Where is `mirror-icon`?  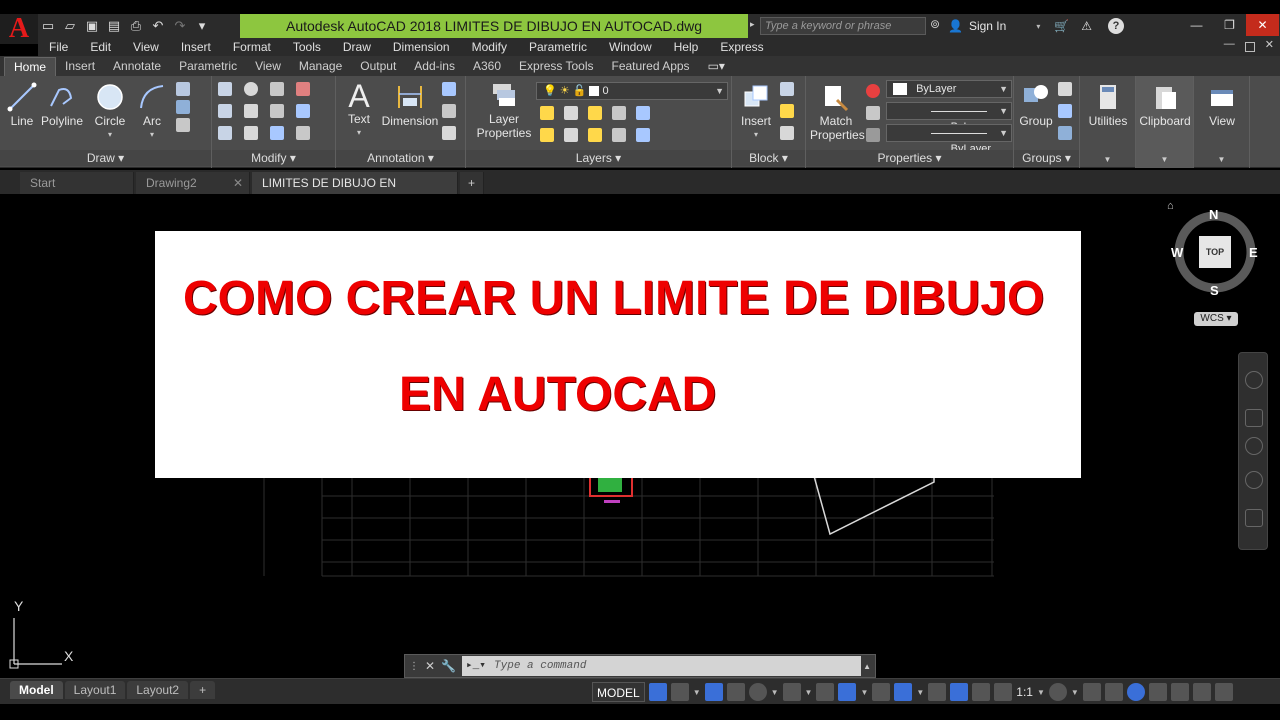
mirror-icon is located at coordinates (251, 111).